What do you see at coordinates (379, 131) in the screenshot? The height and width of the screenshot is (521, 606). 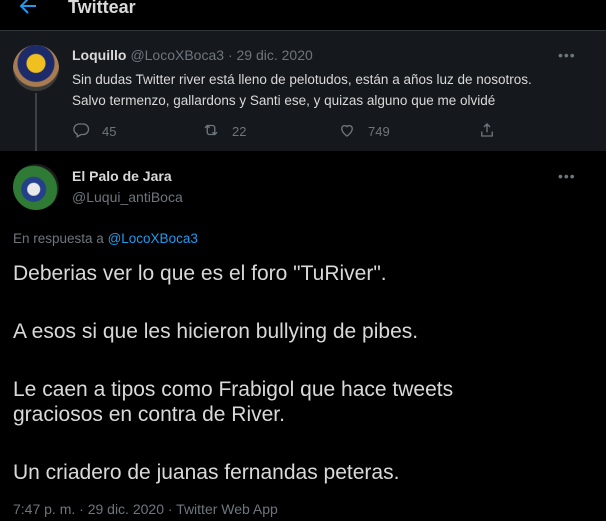 I see `like-count: 749` at bounding box center [379, 131].